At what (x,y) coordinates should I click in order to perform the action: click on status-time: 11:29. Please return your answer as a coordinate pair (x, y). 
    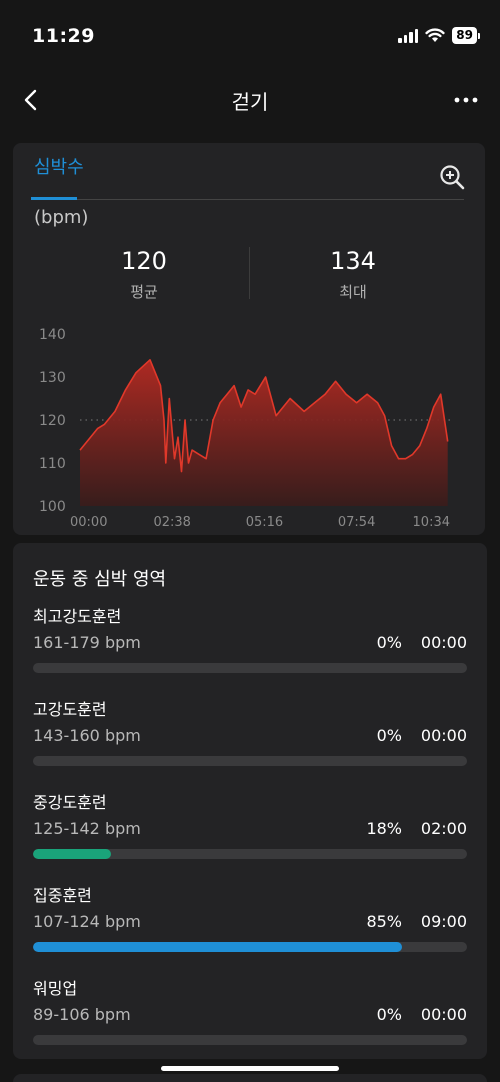
    Looking at the image, I should click on (63, 36).